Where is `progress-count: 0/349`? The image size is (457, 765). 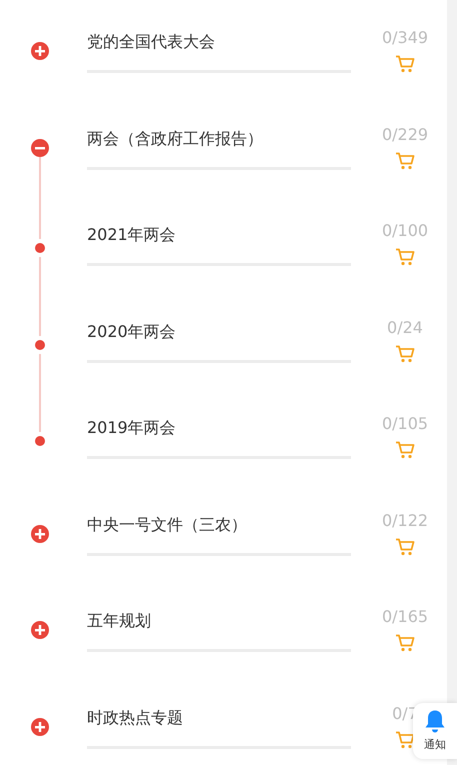 progress-count: 0/349 is located at coordinates (405, 38).